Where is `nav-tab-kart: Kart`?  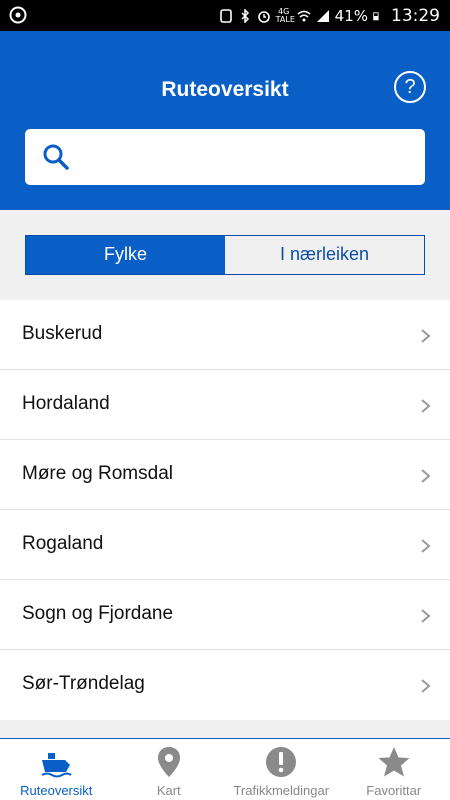
nav-tab-kart: Kart is located at coordinates (169, 769).